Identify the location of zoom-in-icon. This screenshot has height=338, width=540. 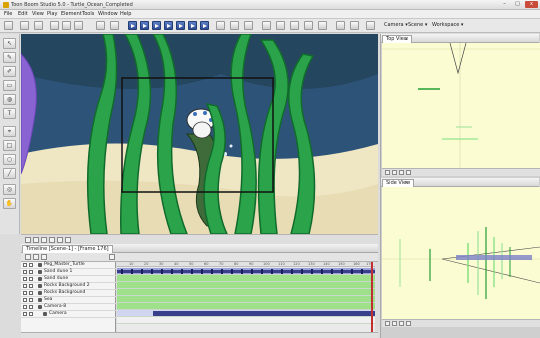
(28, 240).